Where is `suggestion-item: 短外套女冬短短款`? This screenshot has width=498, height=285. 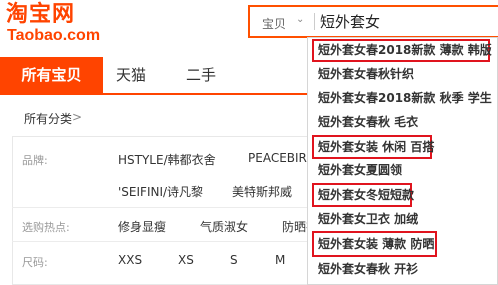
suggestion-item: 短外套女冬短短款 is located at coordinates (366, 195).